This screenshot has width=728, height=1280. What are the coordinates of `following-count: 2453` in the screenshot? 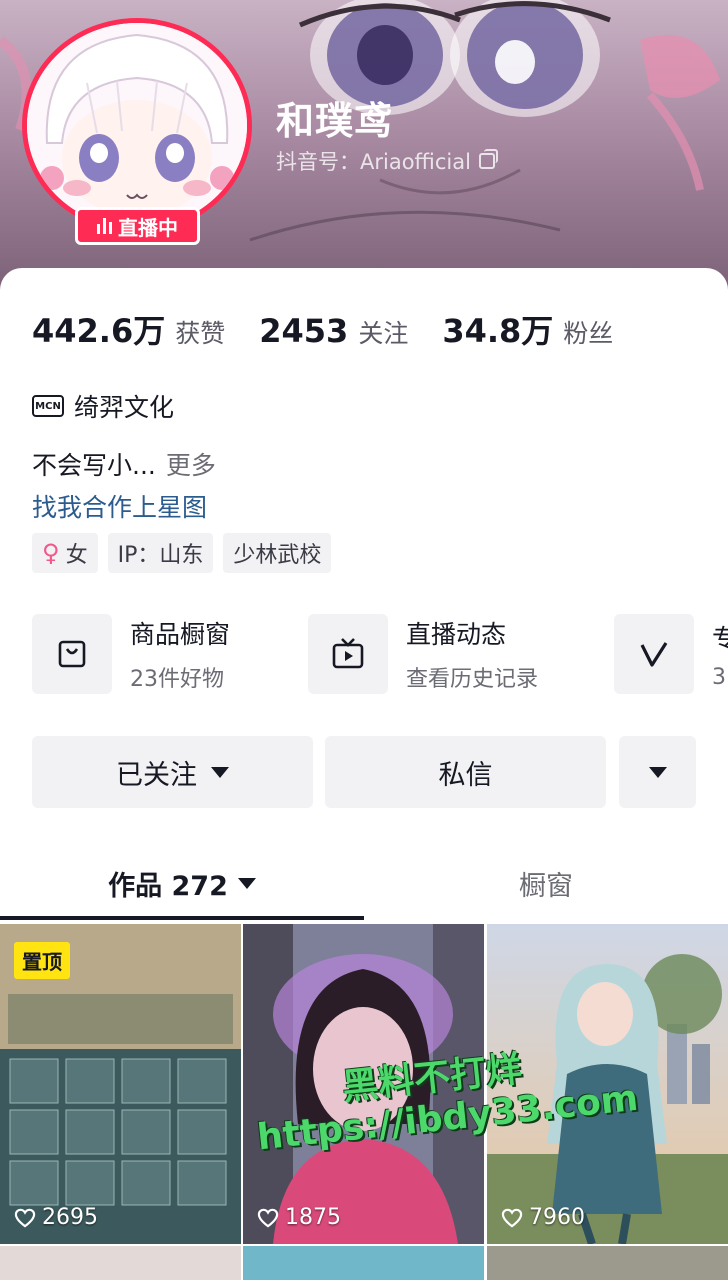 It's located at (304, 331).